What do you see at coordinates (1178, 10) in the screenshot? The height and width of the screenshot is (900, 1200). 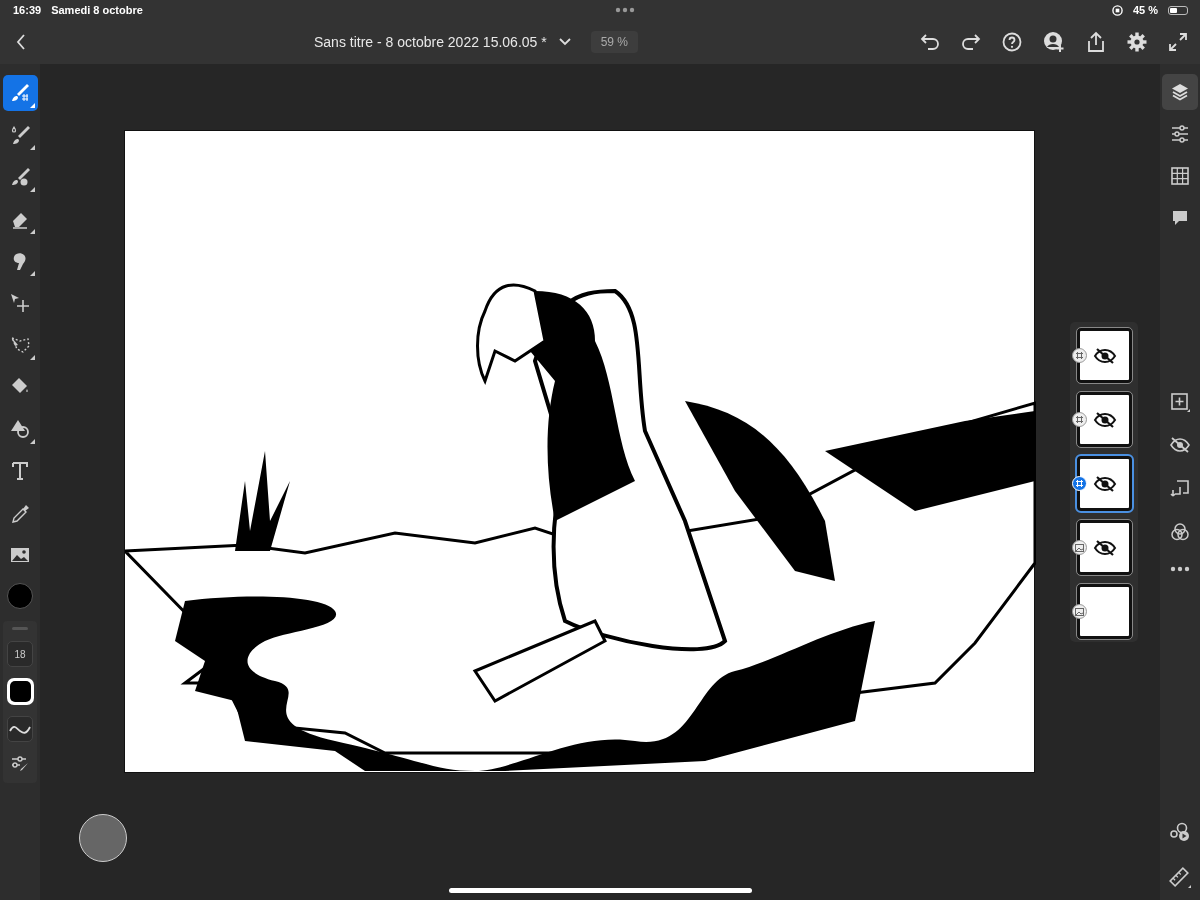 I see `battery-icon` at bounding box center [1178, 10].